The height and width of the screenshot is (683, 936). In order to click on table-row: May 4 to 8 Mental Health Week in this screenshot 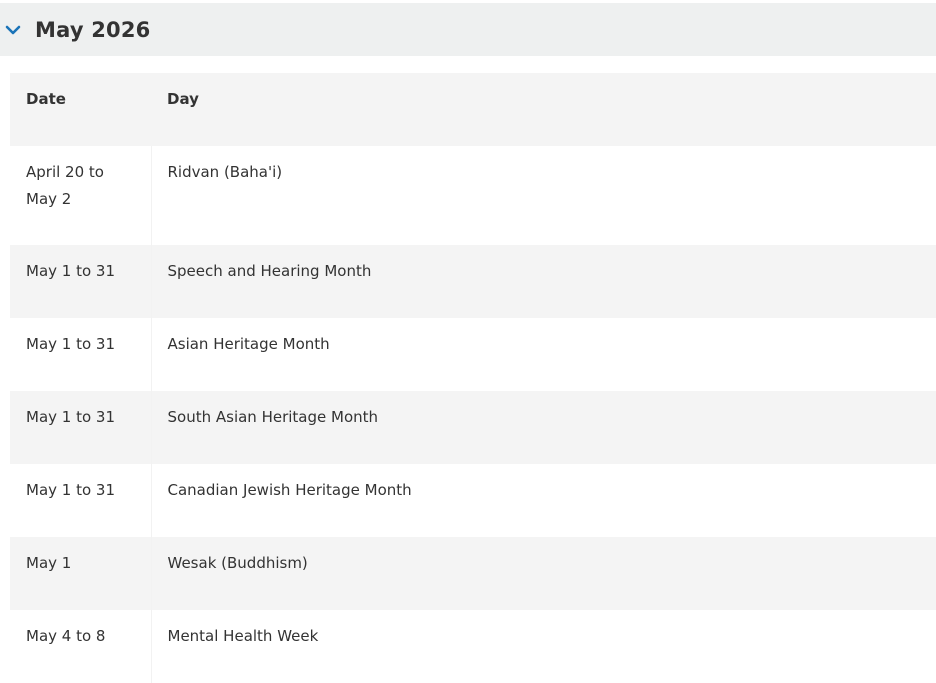, I will do `click(473, 646)`.